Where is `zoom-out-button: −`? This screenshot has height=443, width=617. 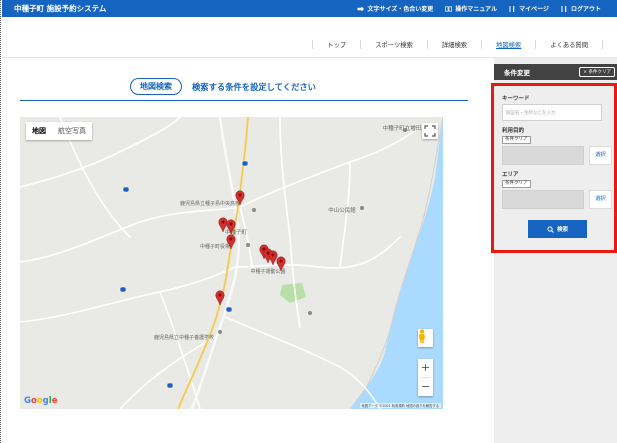 zoom-out-button: − is located at coordinates (425, 387).